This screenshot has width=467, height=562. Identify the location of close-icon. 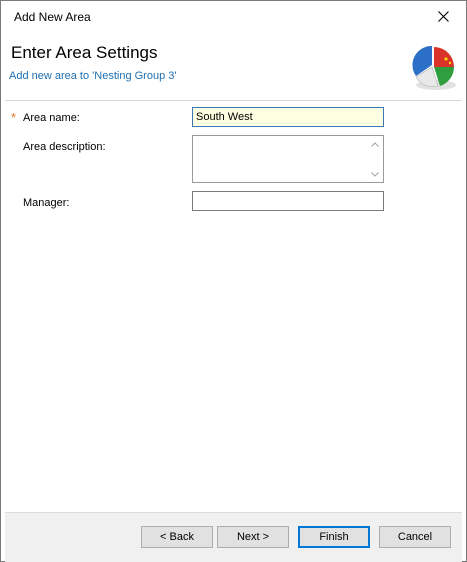
(443, 16).